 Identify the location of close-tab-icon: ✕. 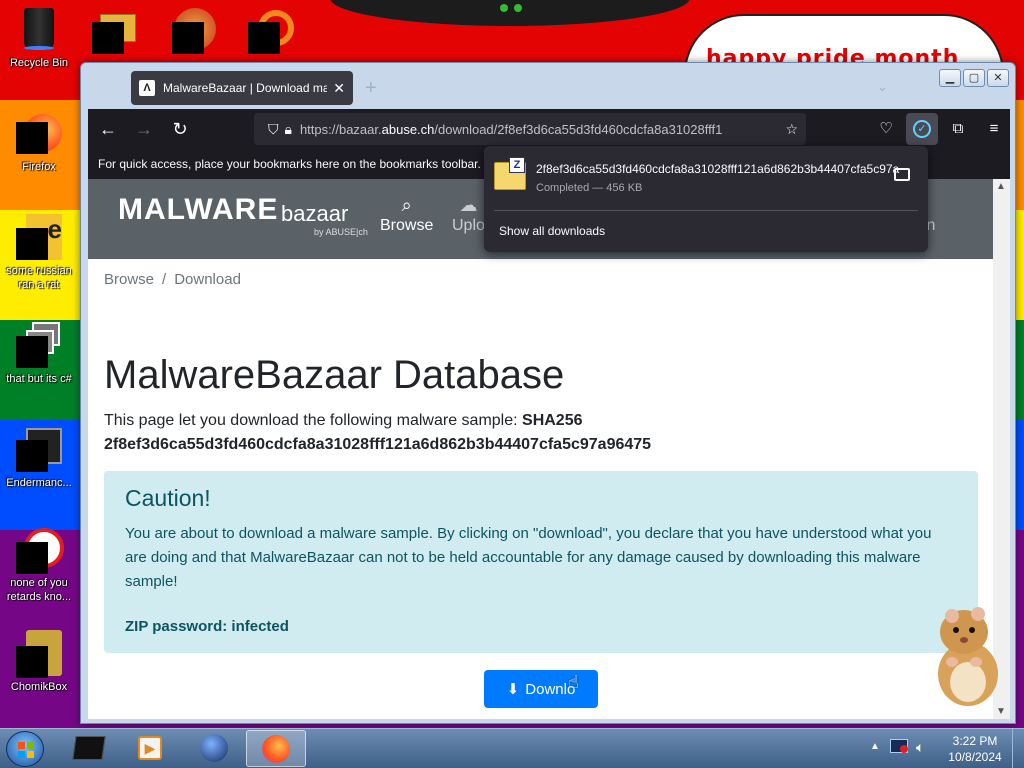
(339, 88).